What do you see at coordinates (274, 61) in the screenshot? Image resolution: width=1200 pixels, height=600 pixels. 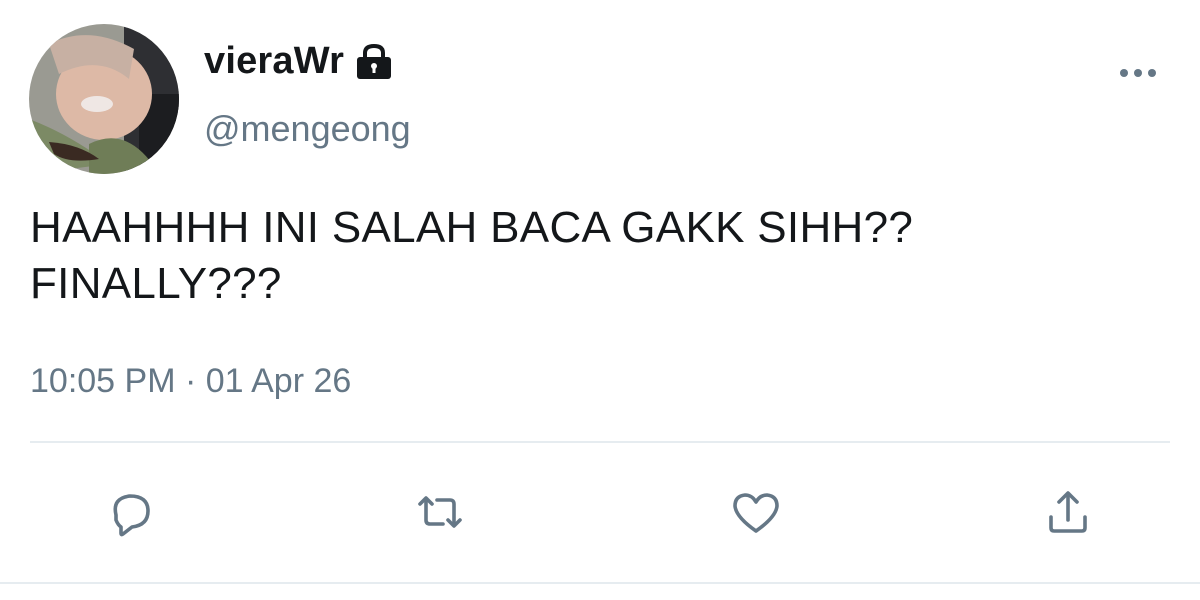 I see `display-name-text: vieraWr` at bounding box center [274, 61].